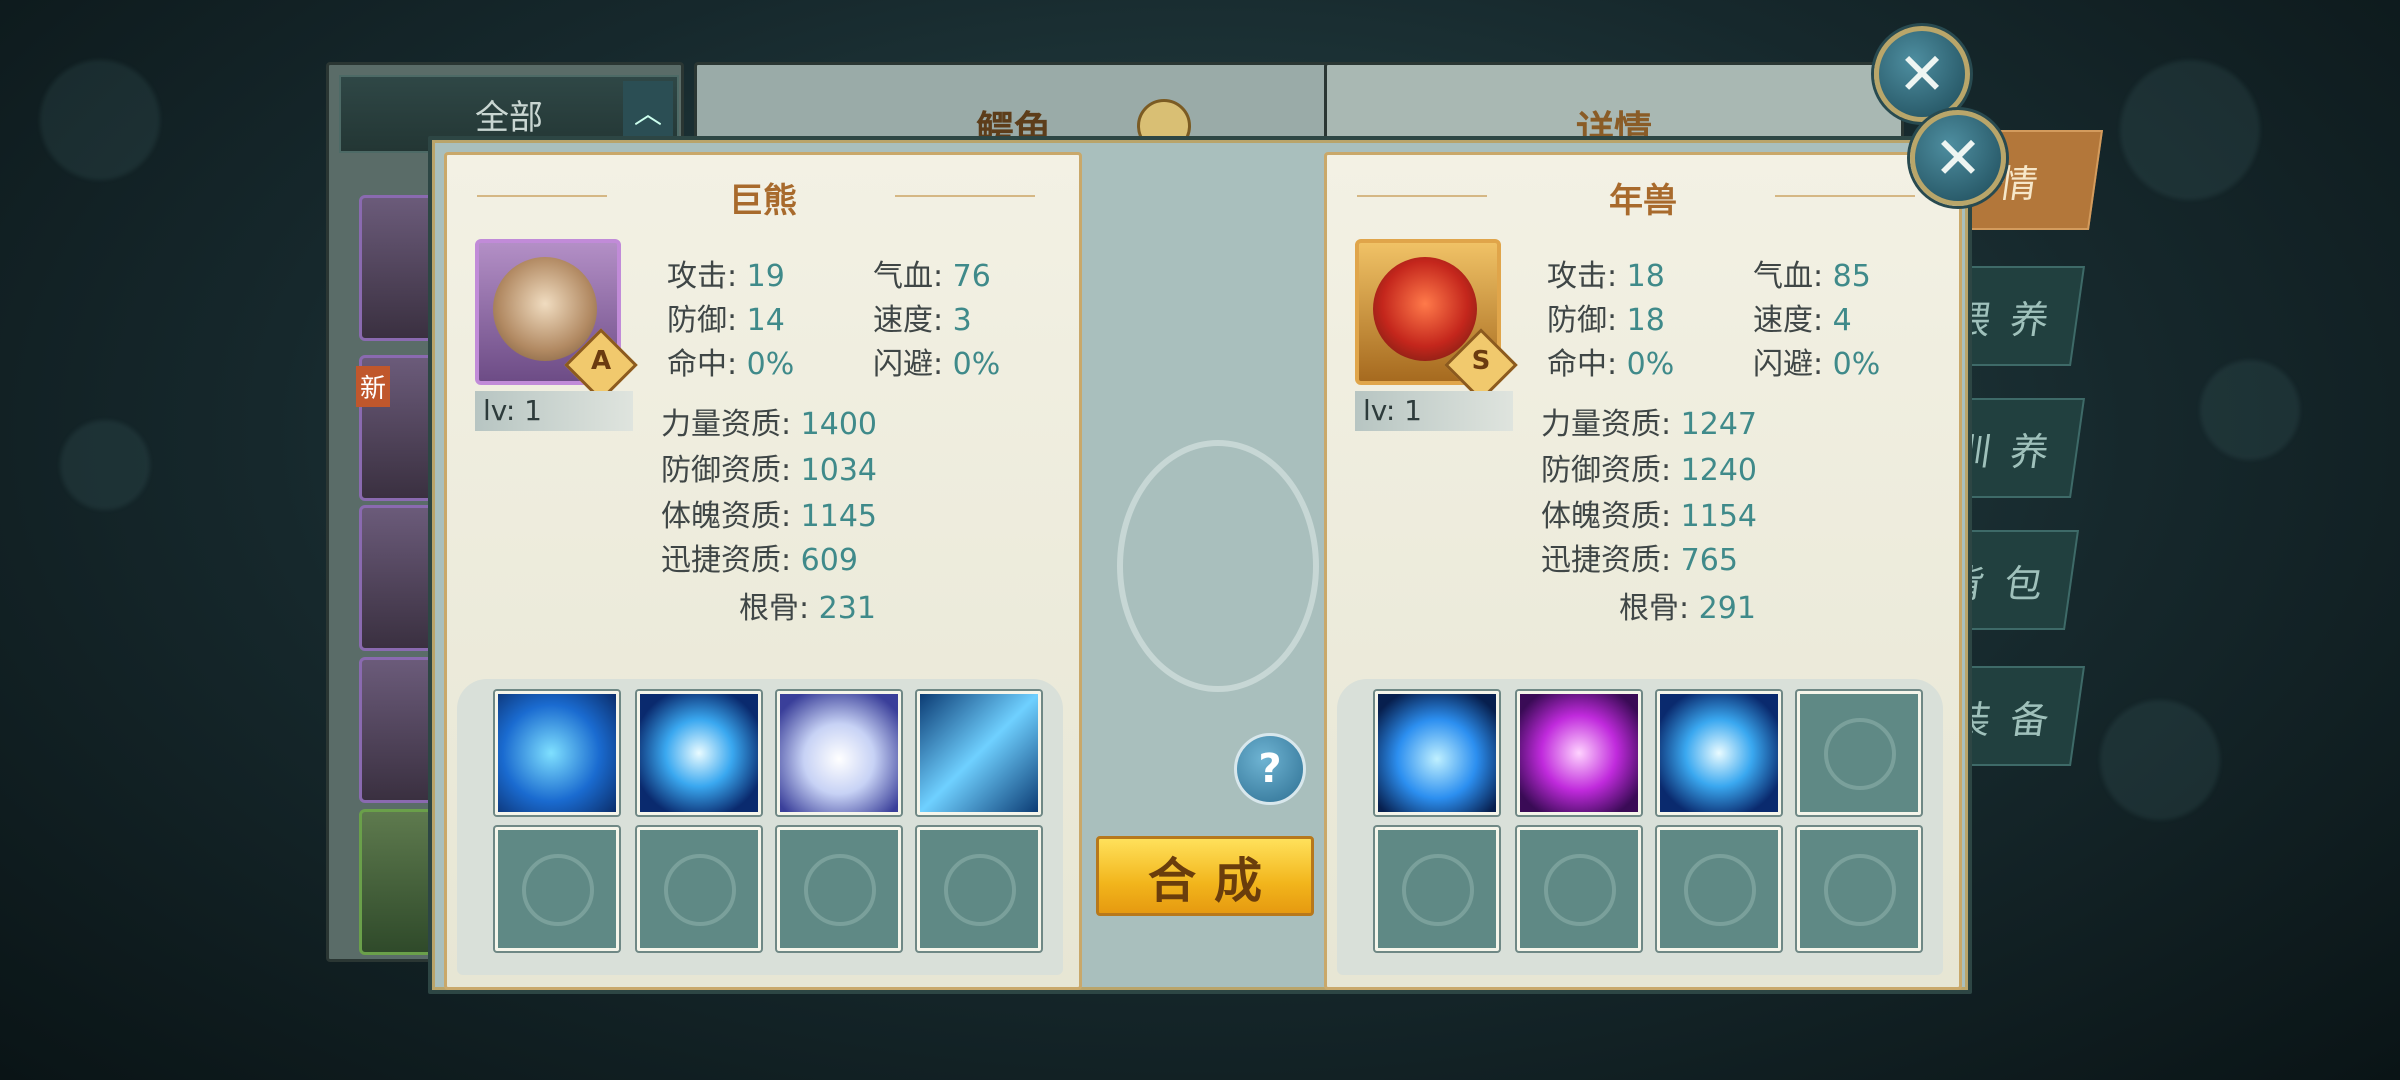 The height and width of the screenshot is (1080, 2400). Describe the element at coordinates (1802, 320) in the screenshot. I see `stat-speed: 速度: 4` at that location.